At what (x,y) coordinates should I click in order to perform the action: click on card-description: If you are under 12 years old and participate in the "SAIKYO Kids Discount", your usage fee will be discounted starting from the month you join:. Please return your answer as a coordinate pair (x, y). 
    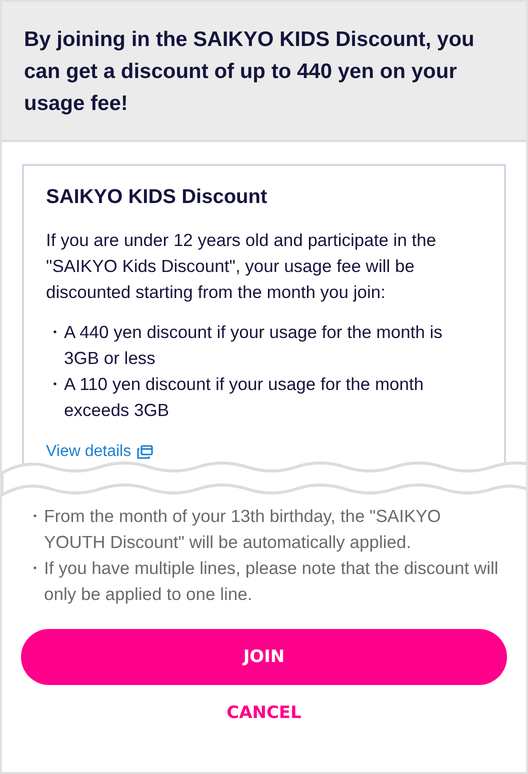
    Looking at the image, I should click on (242, 266).